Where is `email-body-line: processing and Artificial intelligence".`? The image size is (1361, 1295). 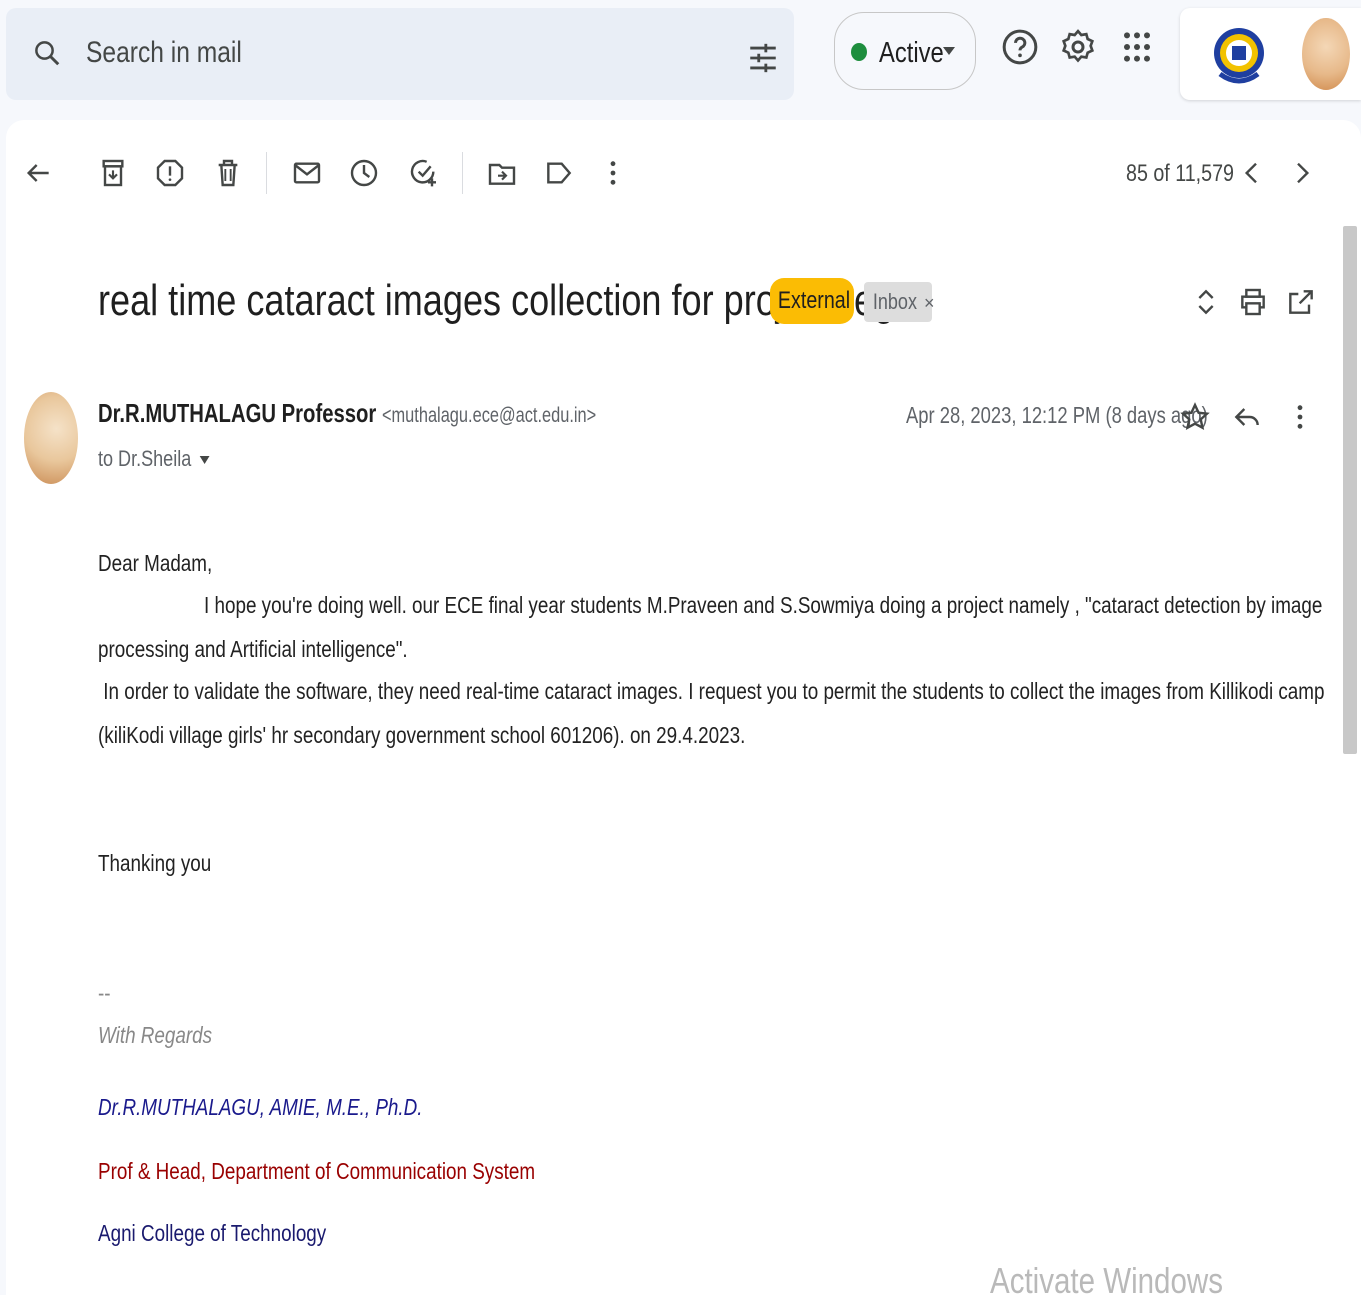 email-body-line: processing and Artificial intelligence". is located at coordinates (253, 649).